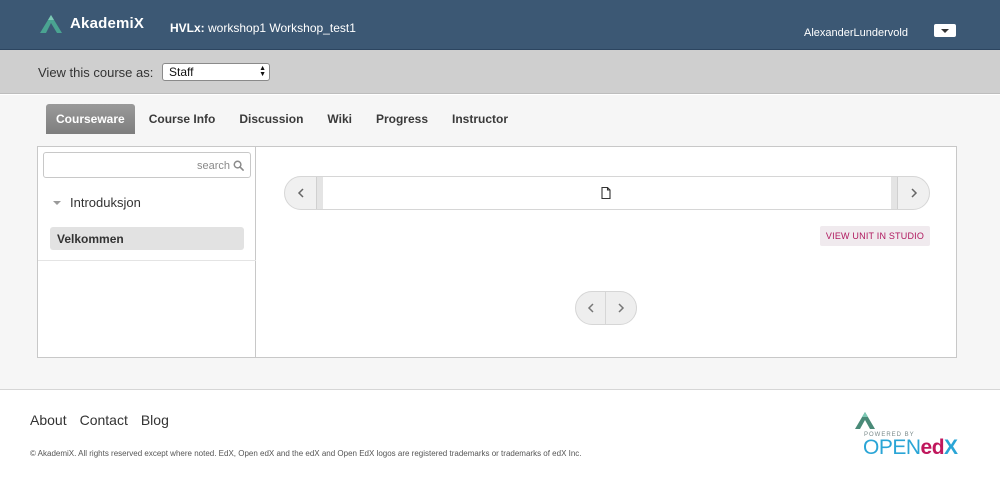 This screenshot has height=488, width=1000. Describe the element at coordinates (282, 28) in the screenshot. I see `course-name: workshop1 Workshop_test1` at that location.